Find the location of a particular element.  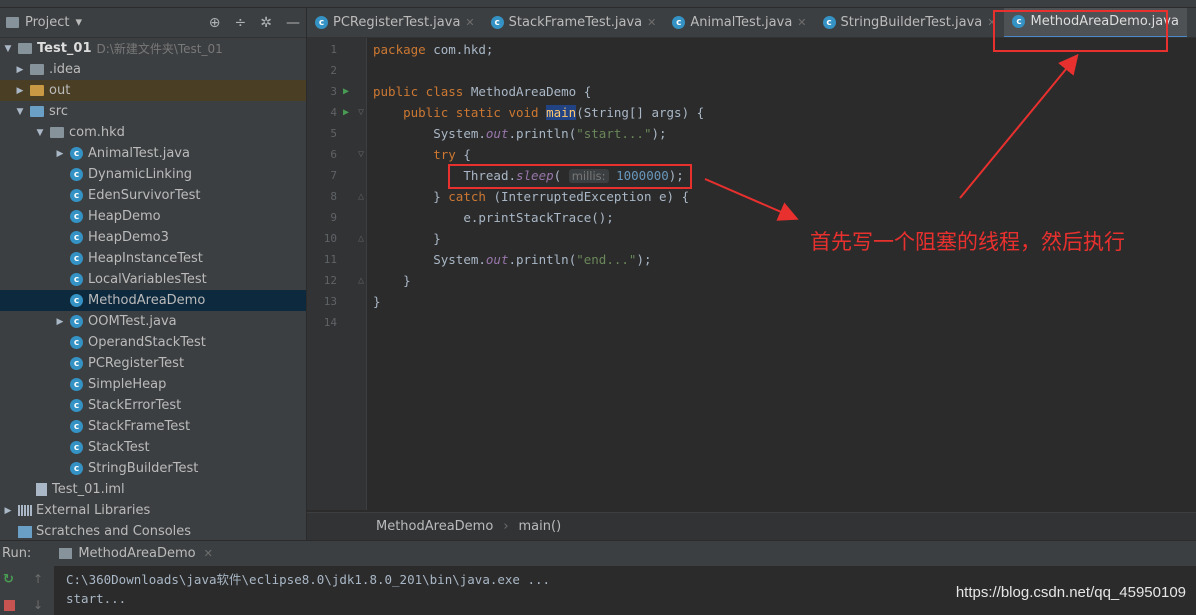

tree-item-class: c HeapInstanceTest is located at coordinates (153, 258).